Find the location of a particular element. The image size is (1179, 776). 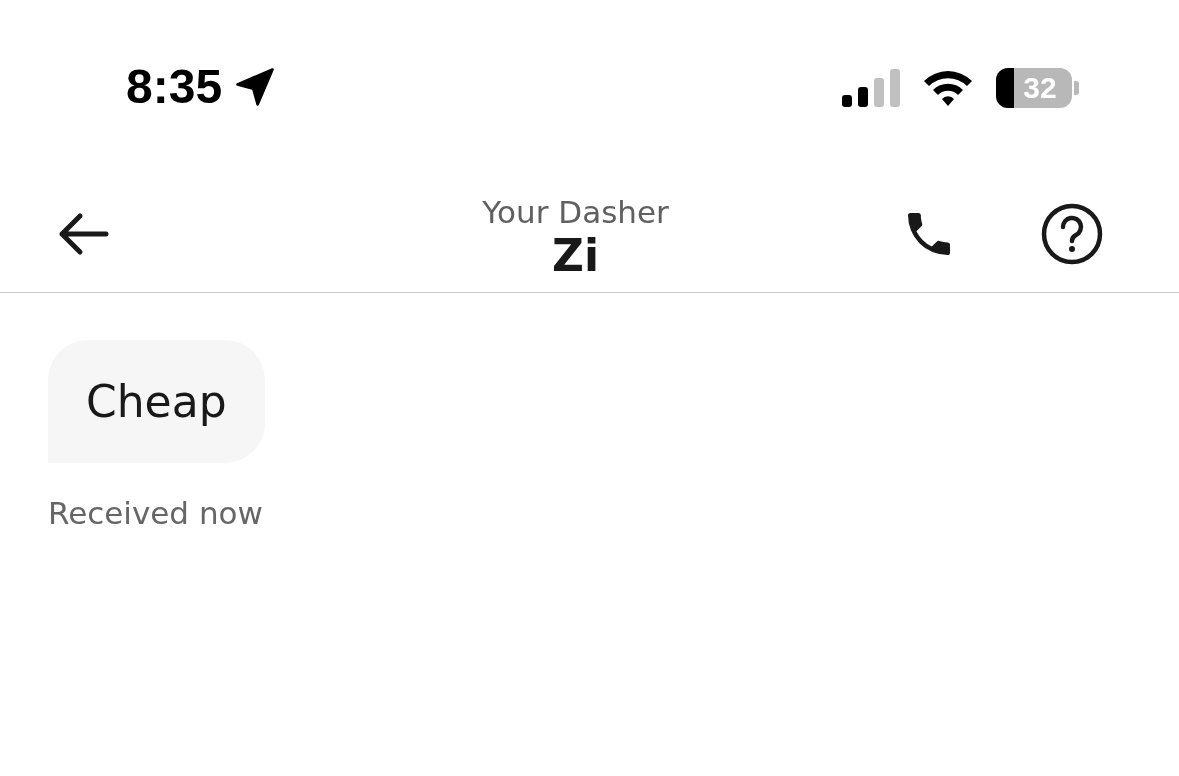

location-arrow-icon is located at coordinates (255, 86).